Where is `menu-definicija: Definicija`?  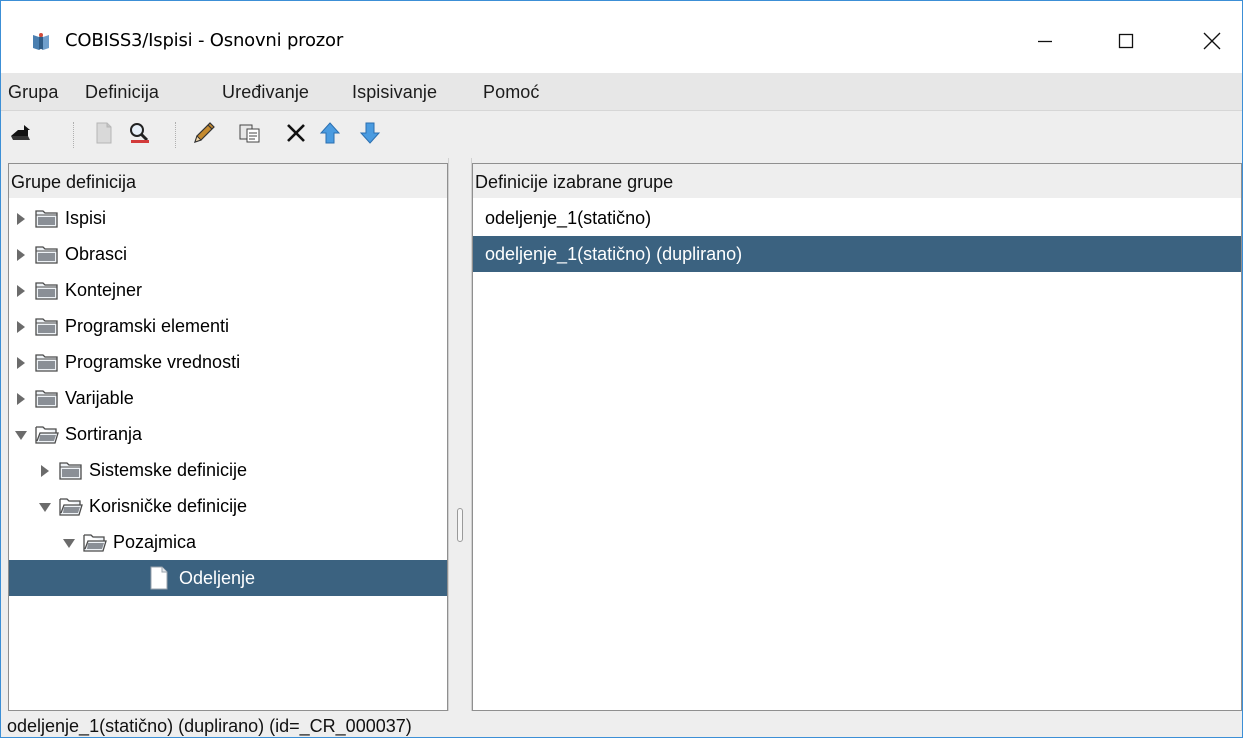 menu-definicija: Definicija is located at coordinates (122, 92).